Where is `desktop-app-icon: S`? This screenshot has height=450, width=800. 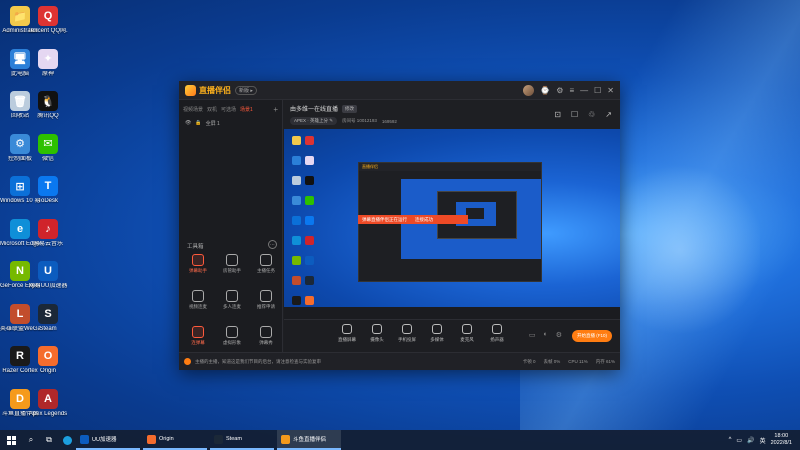 desktop-app-icon: S is located at coordinates (48, 313).